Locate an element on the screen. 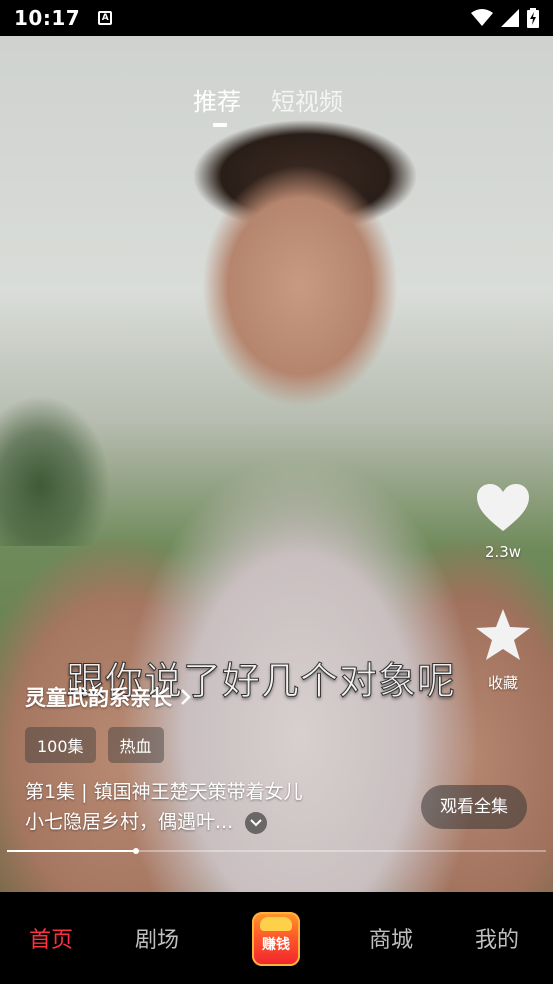 This screenshot has height=984, width=553. video-progress-bar is located at coordinates (276, 851).